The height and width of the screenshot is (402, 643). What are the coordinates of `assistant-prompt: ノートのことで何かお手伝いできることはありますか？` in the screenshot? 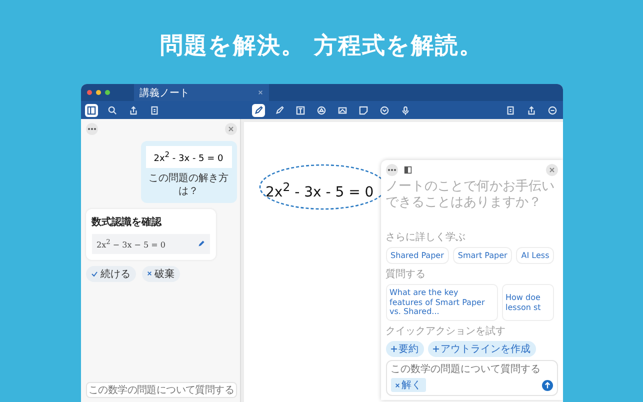 It's located at (471, 195).